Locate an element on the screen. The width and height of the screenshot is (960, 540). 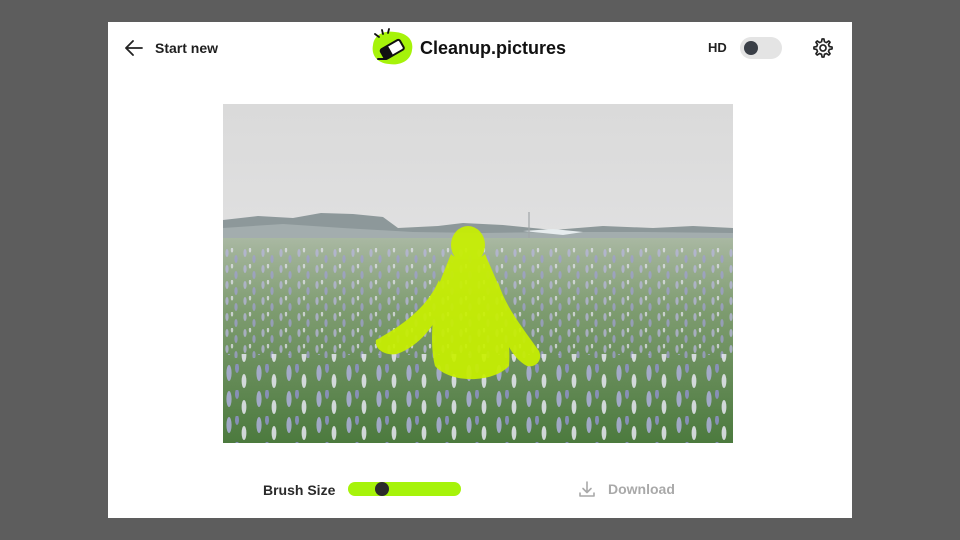
start-new-button: Start new is located at coordinates (171, 48).